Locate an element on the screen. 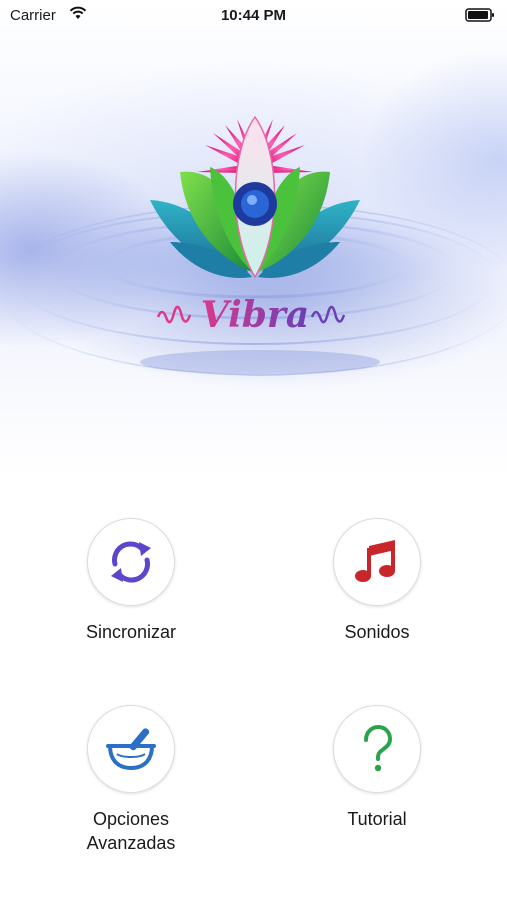 The width and height of the screenshot is (507, 900). opciones-avanzadas-label: Opciones Avanzadas is located at coordinates (131, 831).